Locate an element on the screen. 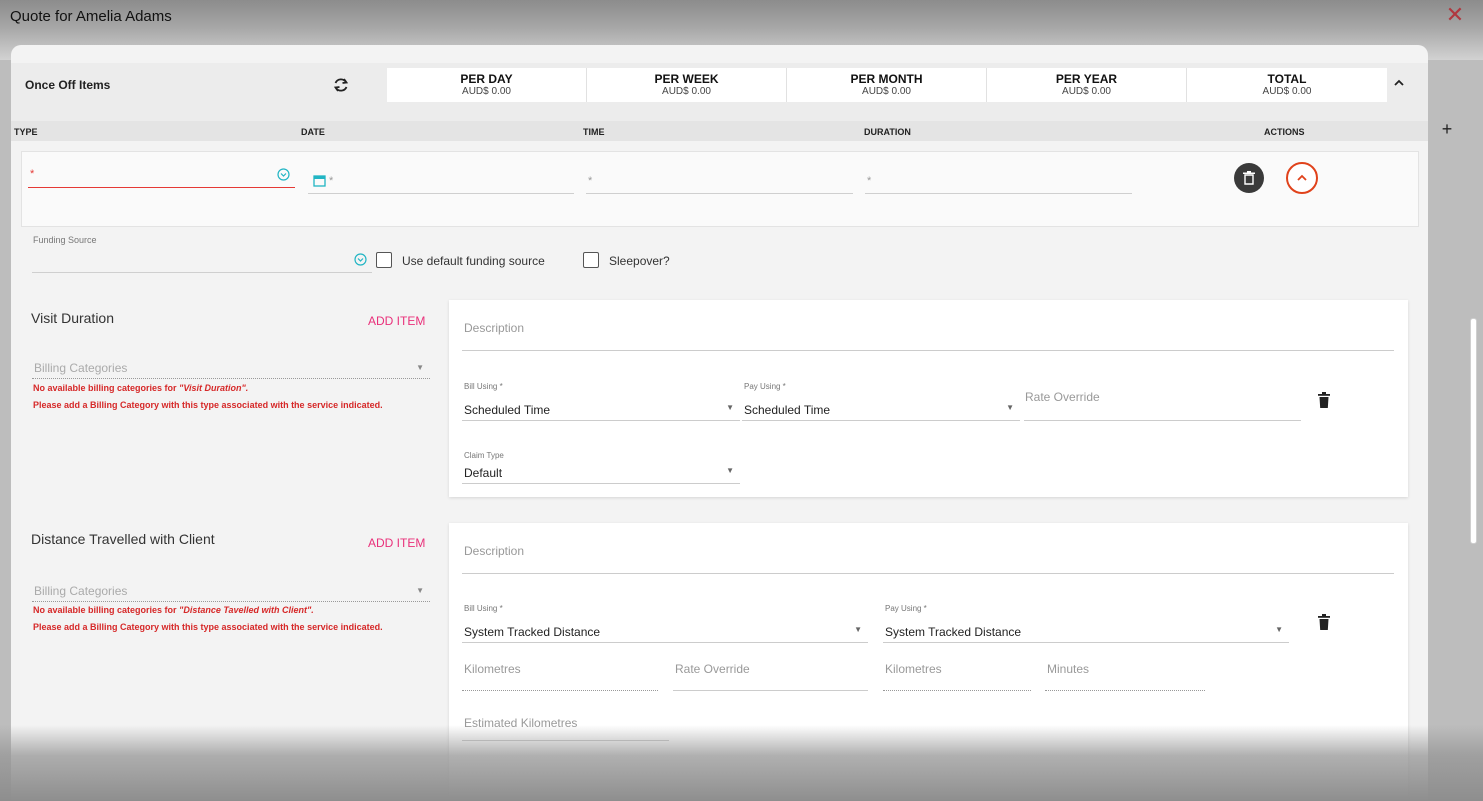 The height and width of the screenshot is (801, 1483). dialog-title: Quote for Amelia Adams is located at coordinates (91, 16).